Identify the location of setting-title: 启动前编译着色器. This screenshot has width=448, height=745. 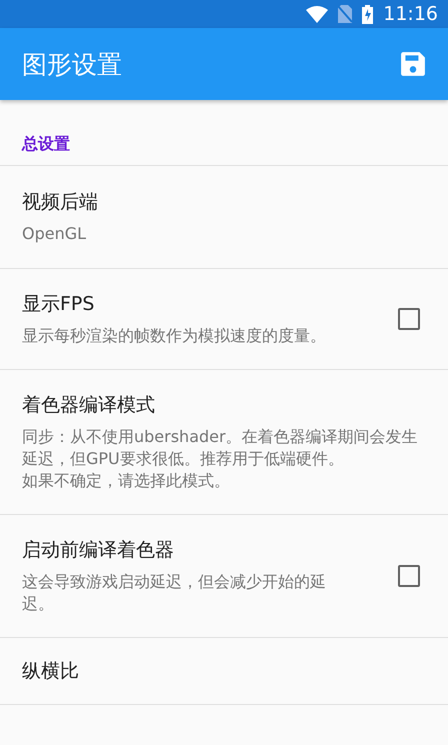
(98, 550).